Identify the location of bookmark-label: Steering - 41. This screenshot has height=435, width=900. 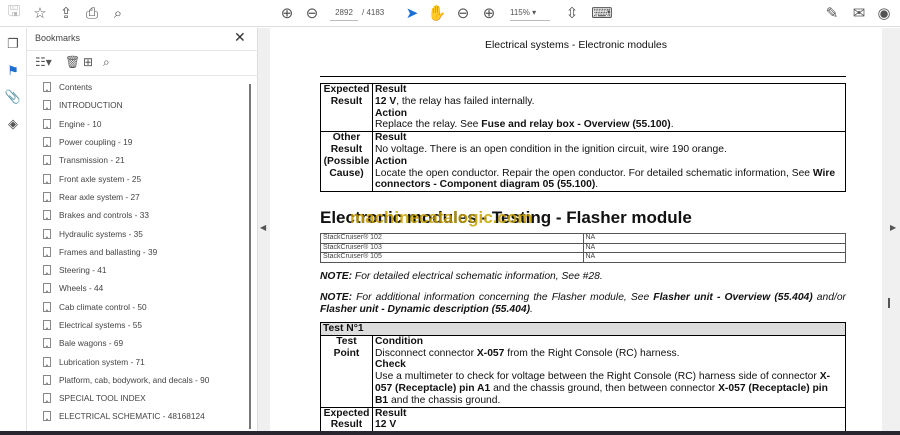
(83, 270).